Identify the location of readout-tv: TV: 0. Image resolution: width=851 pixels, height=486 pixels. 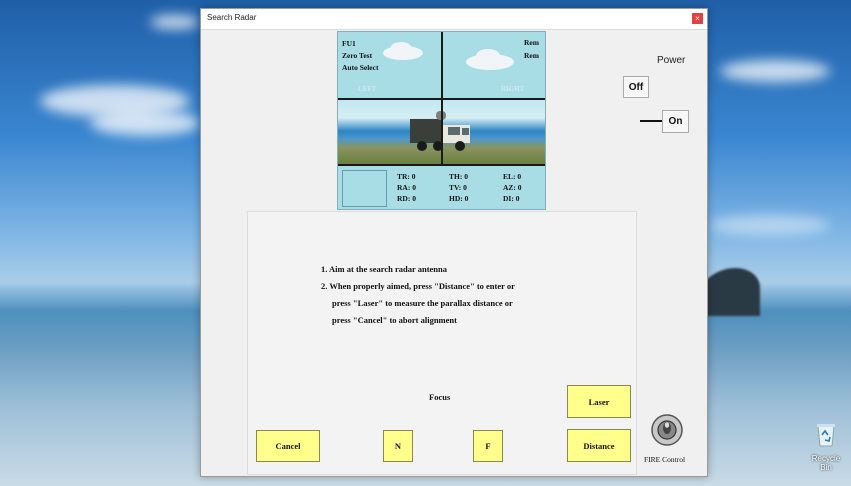
(458, 187).